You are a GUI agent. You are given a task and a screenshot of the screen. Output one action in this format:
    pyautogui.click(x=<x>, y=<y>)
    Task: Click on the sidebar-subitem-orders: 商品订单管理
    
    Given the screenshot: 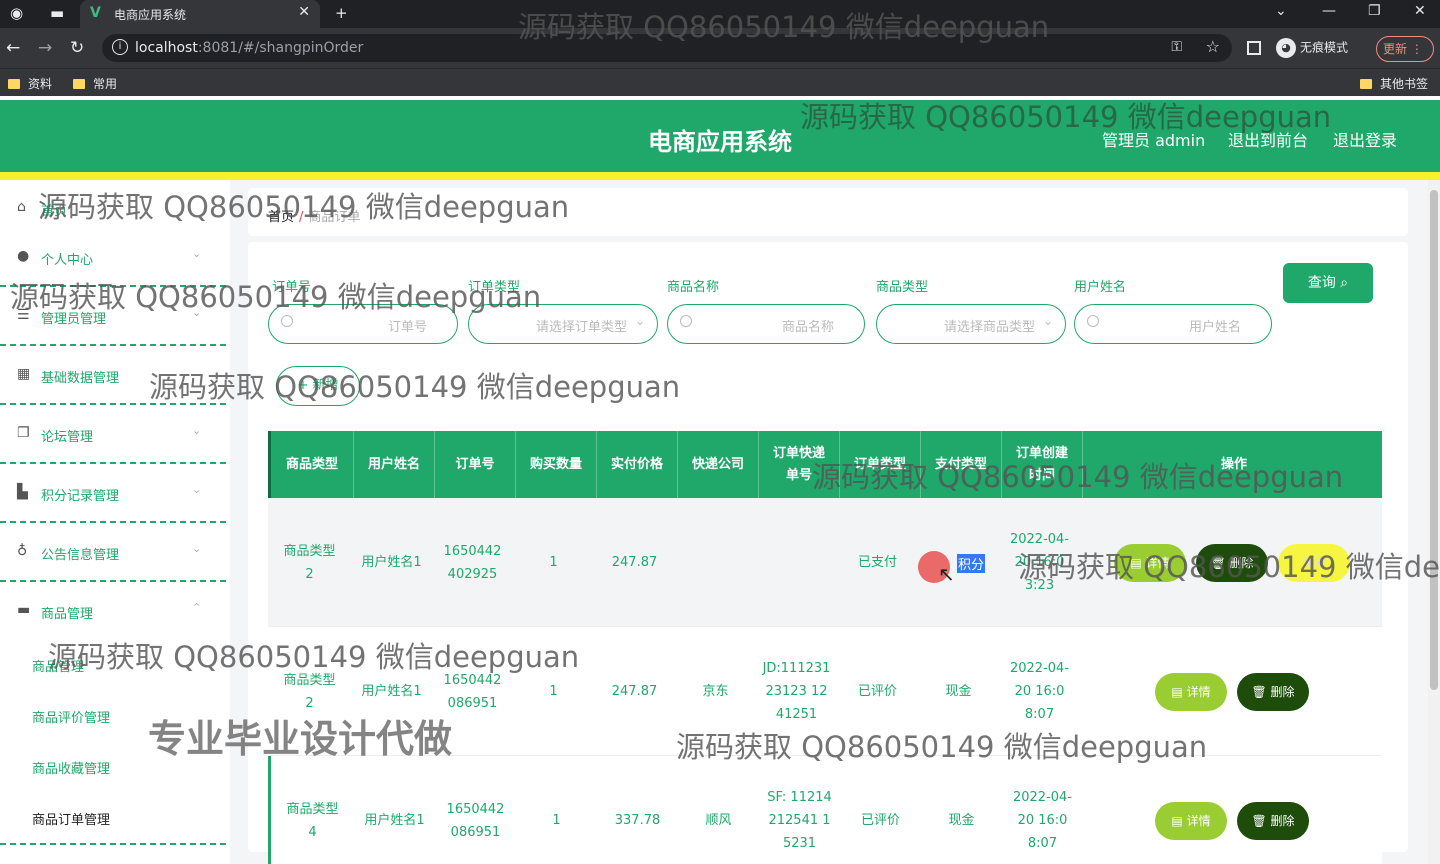 What is the action you would take?
    pyautogui.click(x=71, y=818)
    